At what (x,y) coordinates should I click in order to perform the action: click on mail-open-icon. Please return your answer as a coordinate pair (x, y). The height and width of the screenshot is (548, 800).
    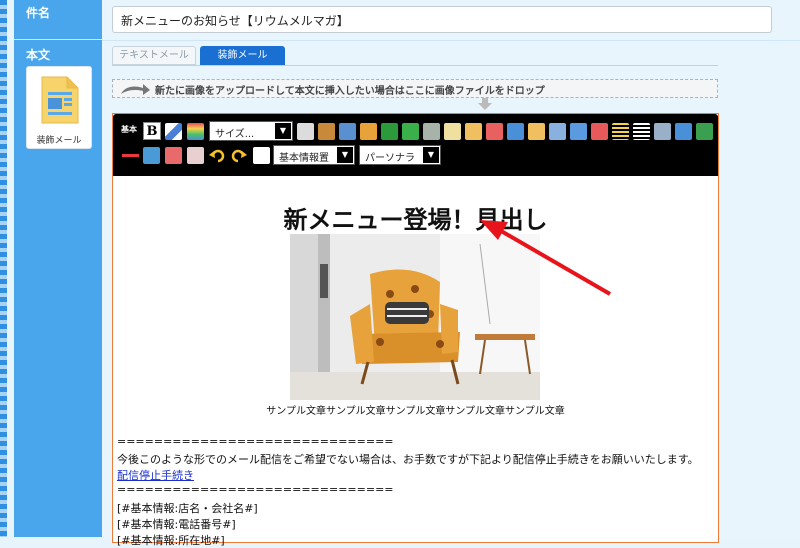
    Looking at the image, I should click on (557, 131).